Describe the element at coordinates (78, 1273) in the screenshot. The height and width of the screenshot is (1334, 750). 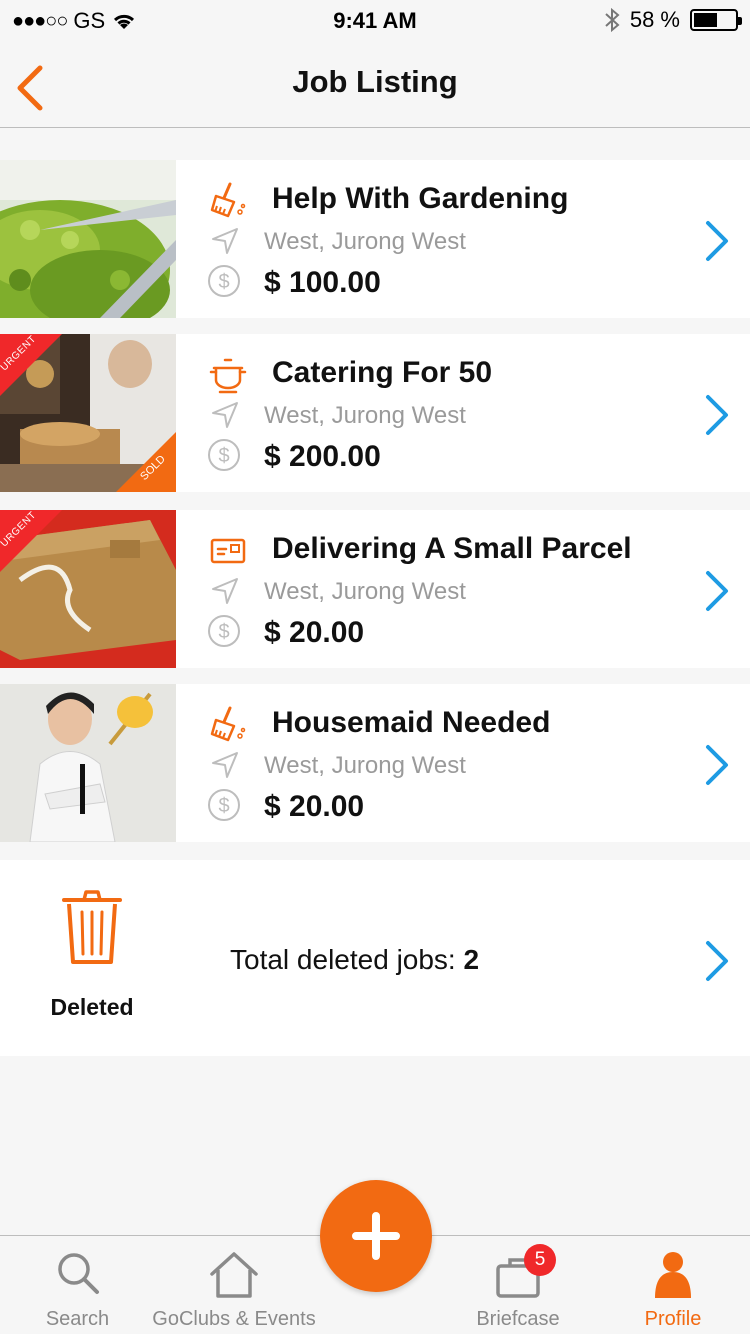
I see `search-icon` at that location.